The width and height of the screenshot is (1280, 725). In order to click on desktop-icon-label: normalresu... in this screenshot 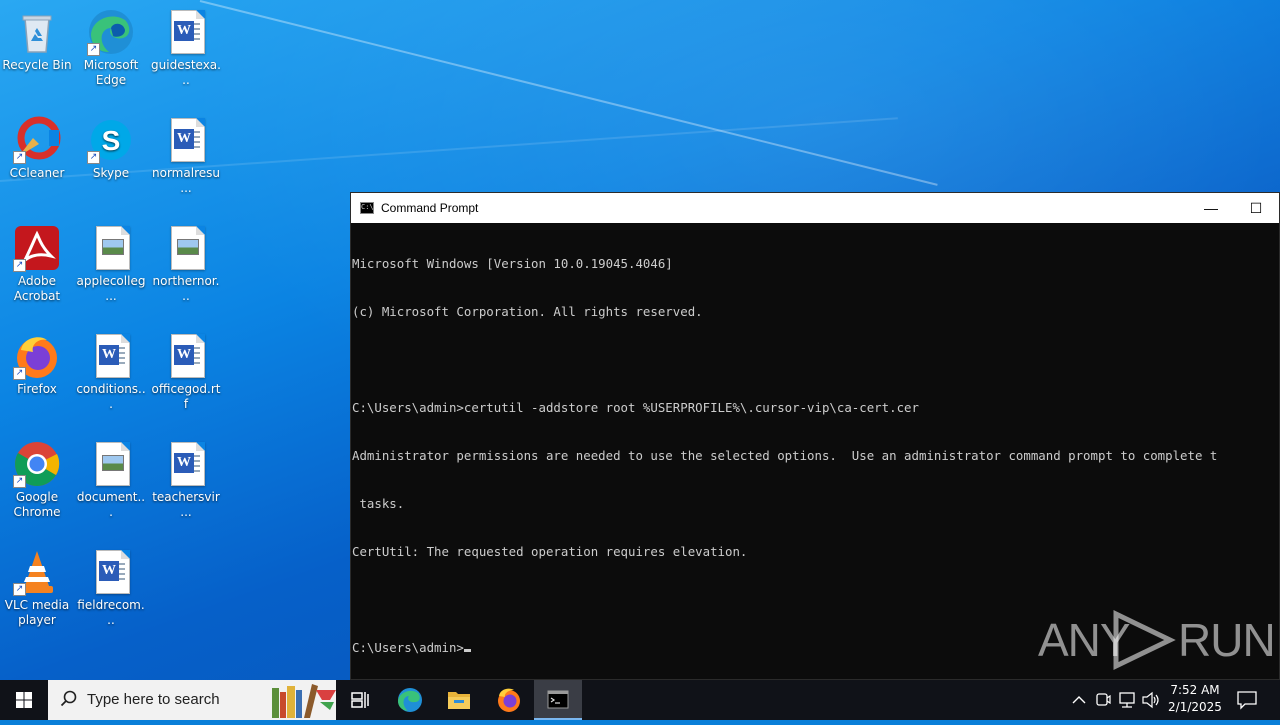, I will do `click(186, 180)`.